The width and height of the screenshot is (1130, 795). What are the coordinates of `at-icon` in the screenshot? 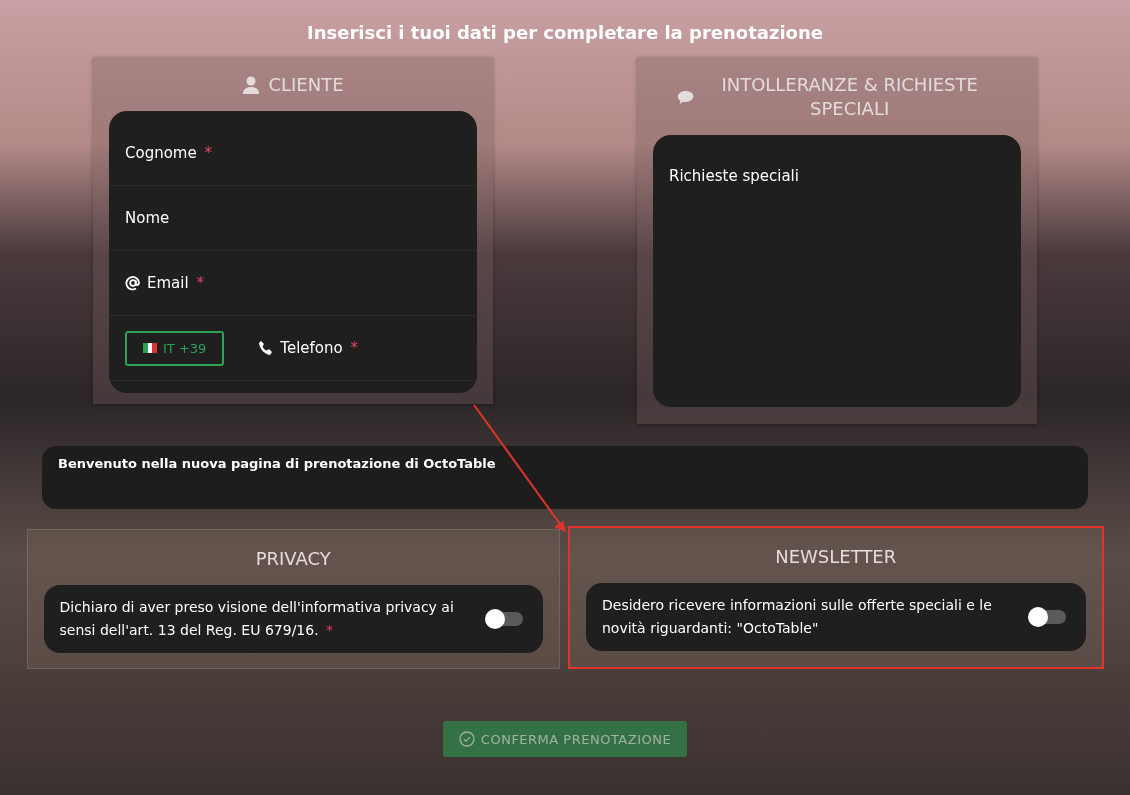 It's located at (133, 283).